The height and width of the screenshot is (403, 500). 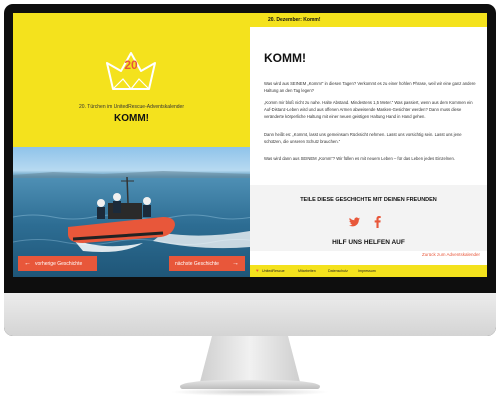 I want to click on article-topbar-title: 20. Dezember: Komm!, so click(x=294, y=20).